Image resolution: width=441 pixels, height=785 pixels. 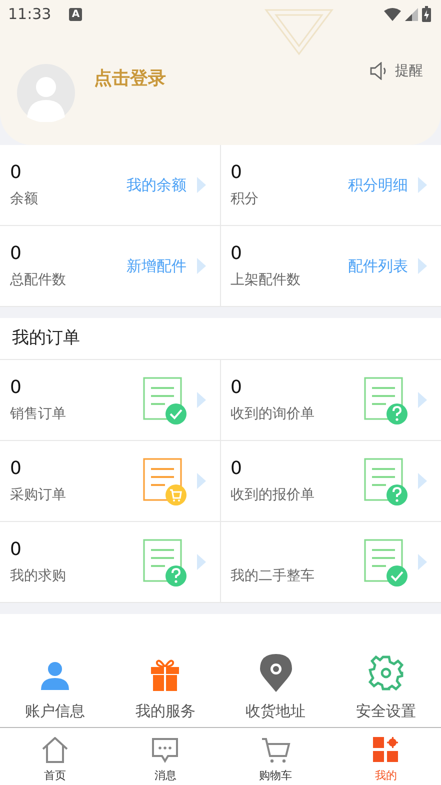 What do you see at coordinates (273, 495) in the screenshot?
I see `order-label: 收到的报价单` at bounding box center [273, 495].